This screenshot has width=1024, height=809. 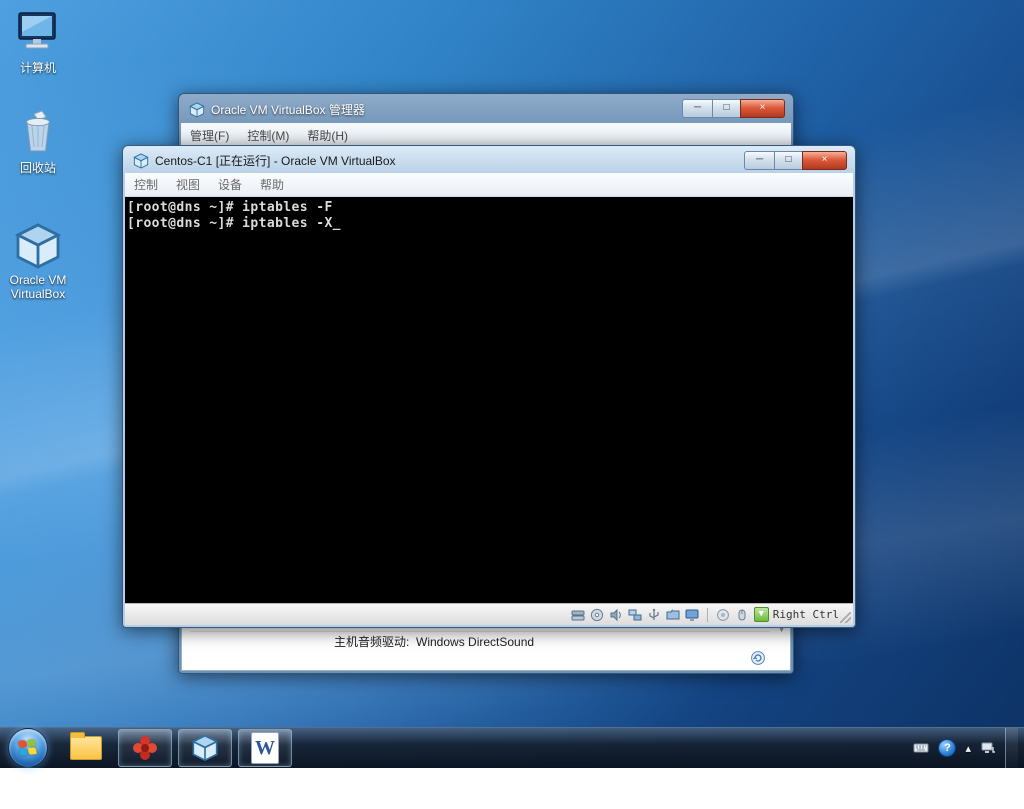 I want to click on desktop-icon-label: Oracle VM VirtualBox, so click(x=38, y=287).